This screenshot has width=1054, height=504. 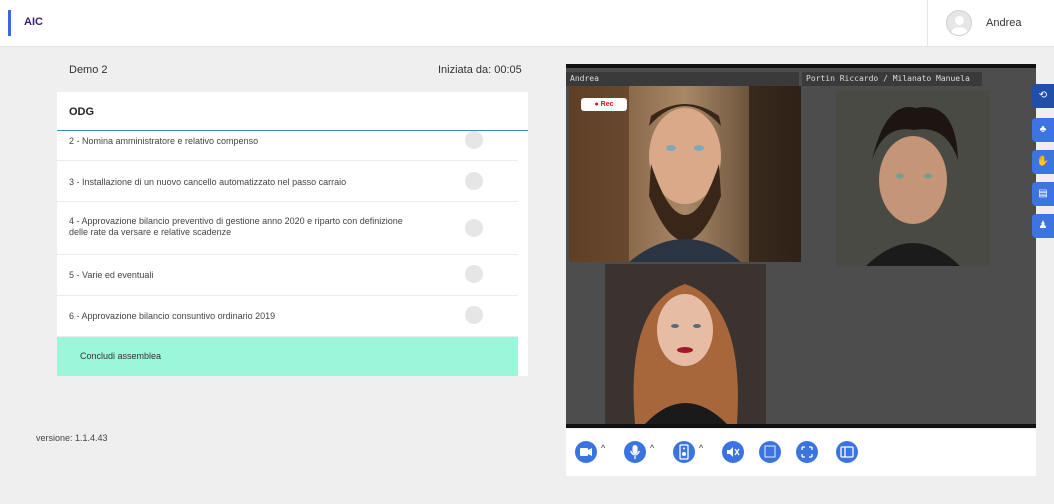 I want to click on chat-icon: ▤, so click(x=1043, y=194).